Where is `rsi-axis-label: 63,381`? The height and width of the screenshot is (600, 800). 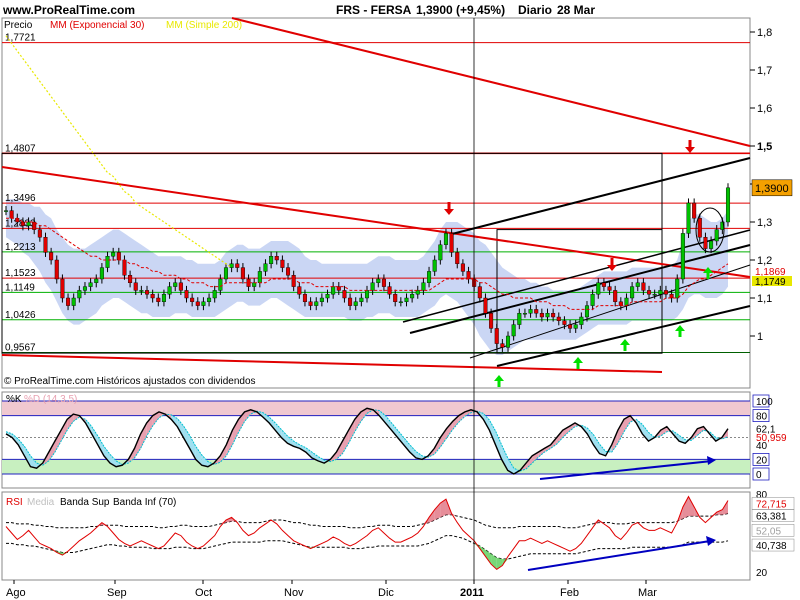 rsi-axis-label: 63,381 is located at coordinates (771, 517).